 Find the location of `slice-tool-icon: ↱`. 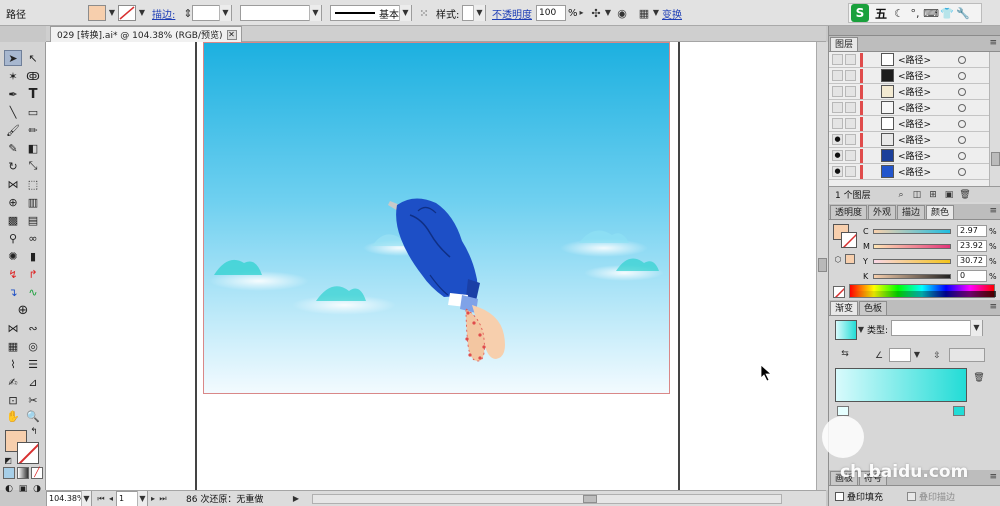

slice-tool-icon: ↱ is located at coordinates (33, 274).